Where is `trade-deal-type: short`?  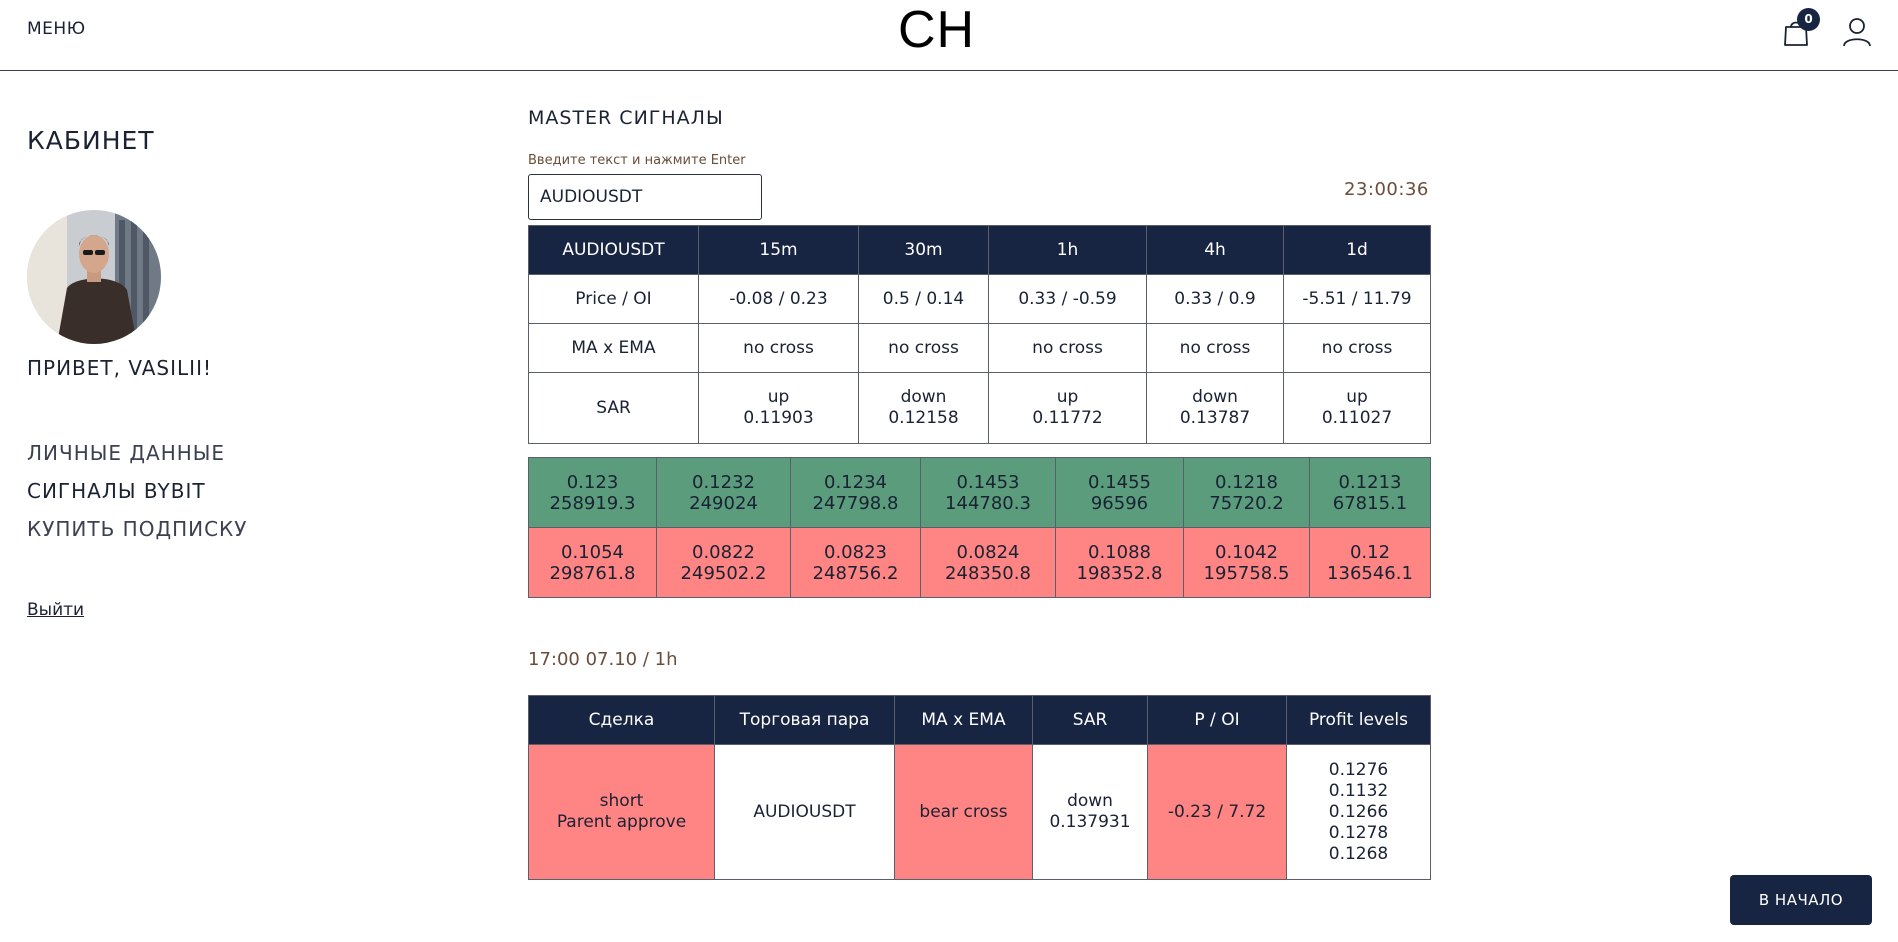
trade-deal-type: short is located at coordinates (621, 801).